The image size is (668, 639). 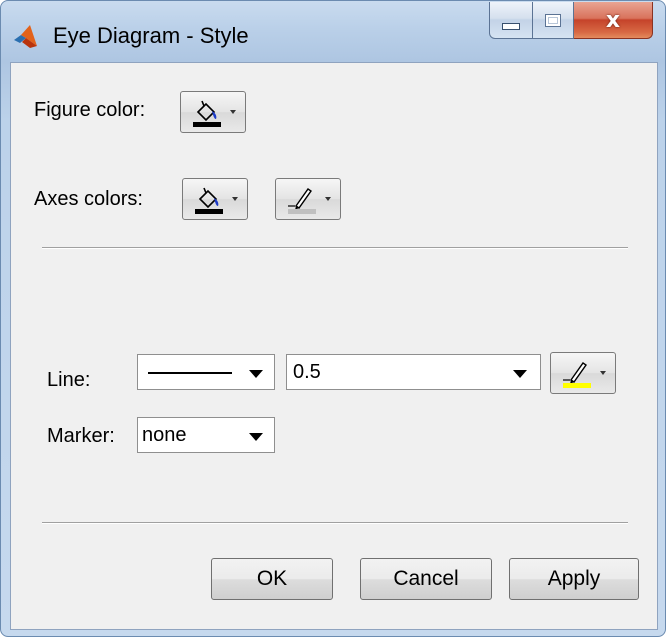 What do you see at coordinates (574, 579) in the screenshot?
I see `apply-button: Apply` at bounding box center [574, 579].